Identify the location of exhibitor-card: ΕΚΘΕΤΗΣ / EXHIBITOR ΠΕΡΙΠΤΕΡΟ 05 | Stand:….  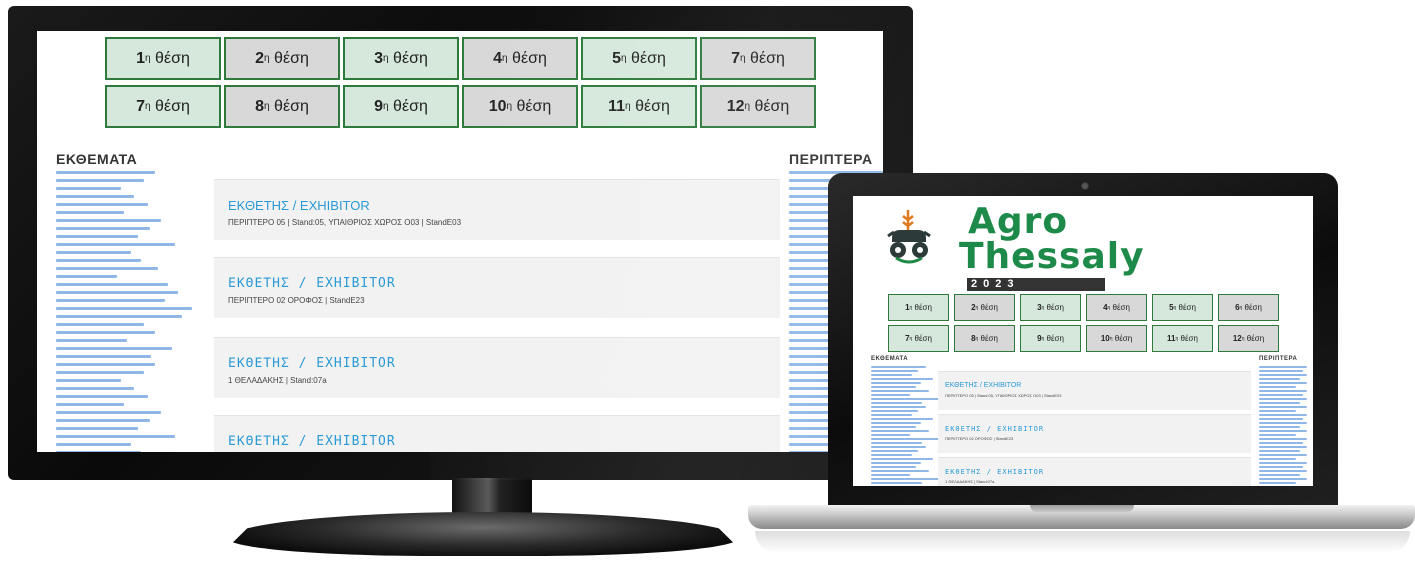
(1094, 390).